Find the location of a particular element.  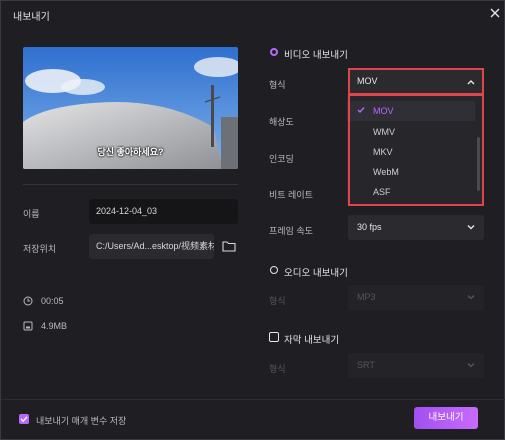

remember-settings-label: 내보내기 매개 변수 저장 is located at coordinates (81, 421).